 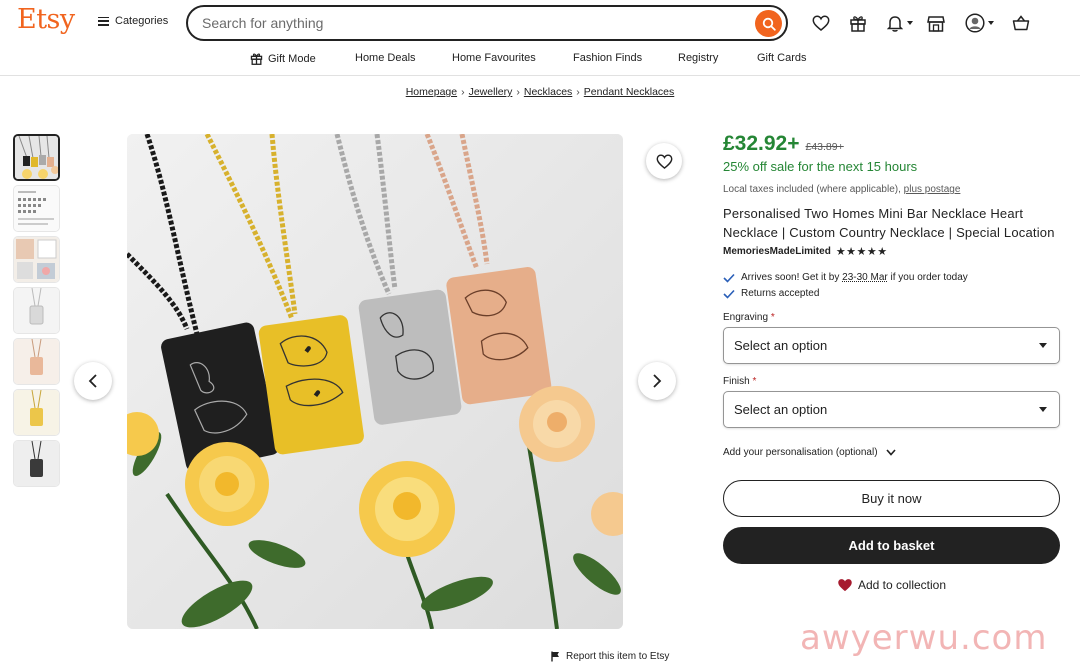 I want to click on engraving-select: Select an option, so click(x=891, y=345).